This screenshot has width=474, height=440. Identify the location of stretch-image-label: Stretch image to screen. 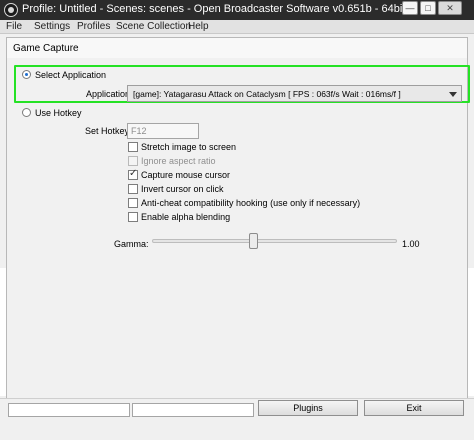
(189, 147).